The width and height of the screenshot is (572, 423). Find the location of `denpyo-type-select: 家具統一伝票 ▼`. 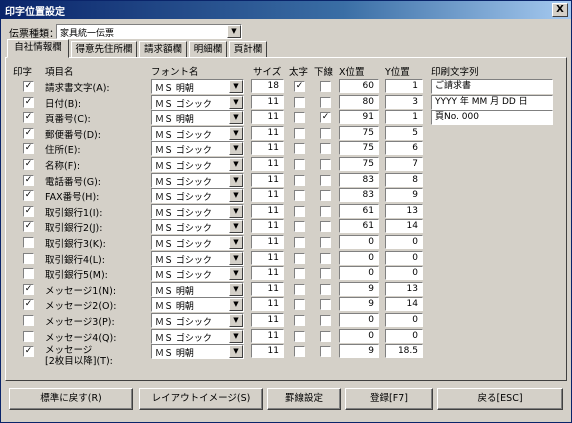

denpyo-type-select: 家具統一伝票 ▼ is located at coordinates (149, 31).